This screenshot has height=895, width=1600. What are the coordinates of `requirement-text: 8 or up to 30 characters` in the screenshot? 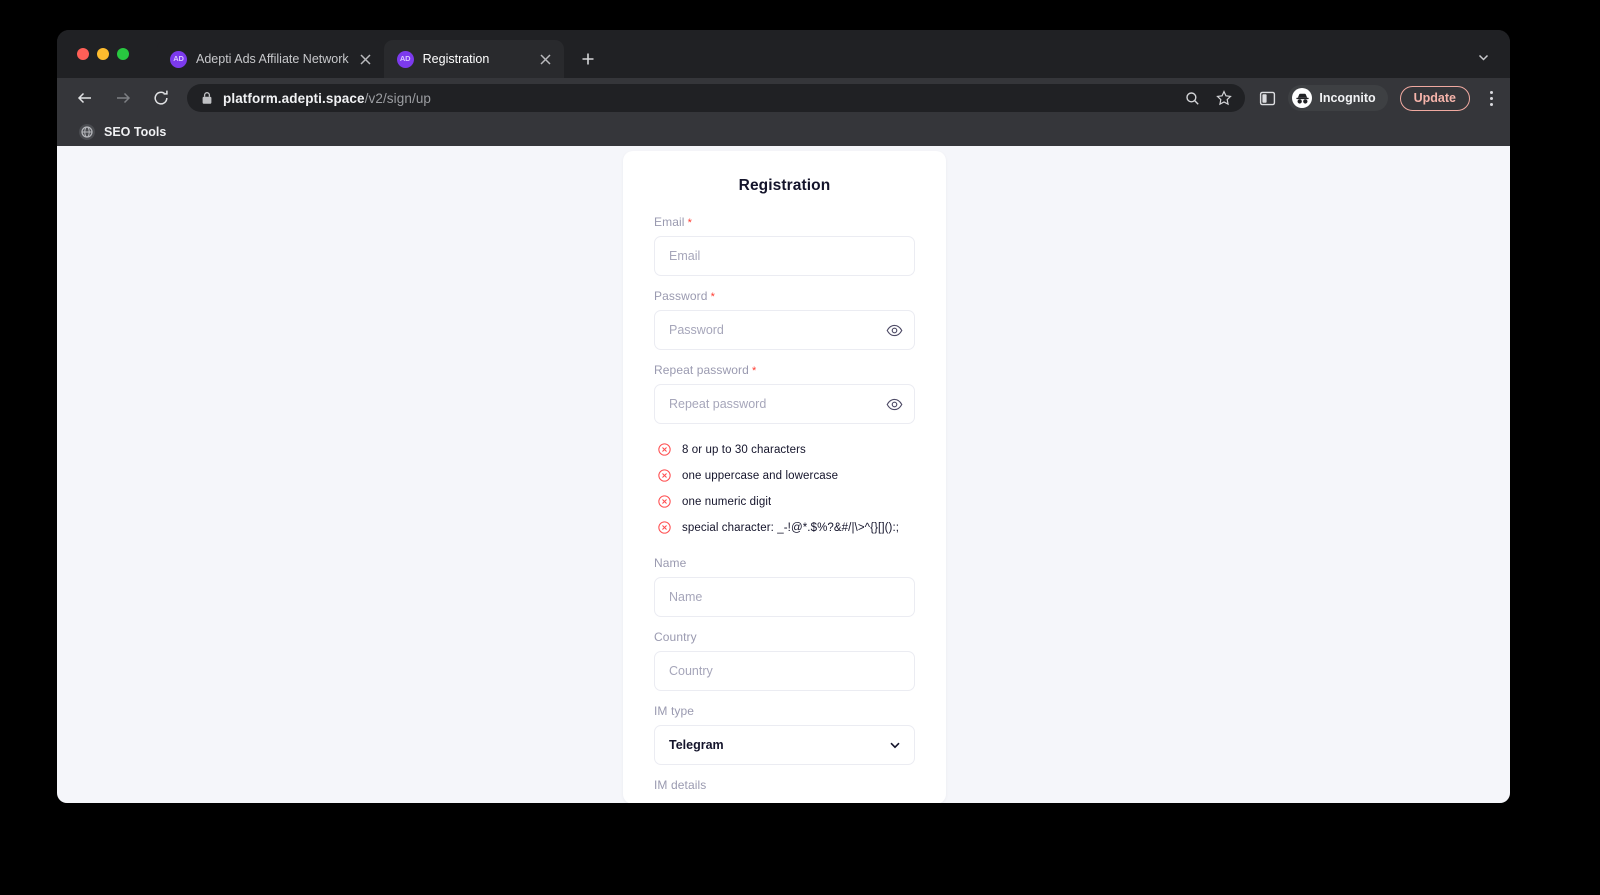 It's located at (744, 449).